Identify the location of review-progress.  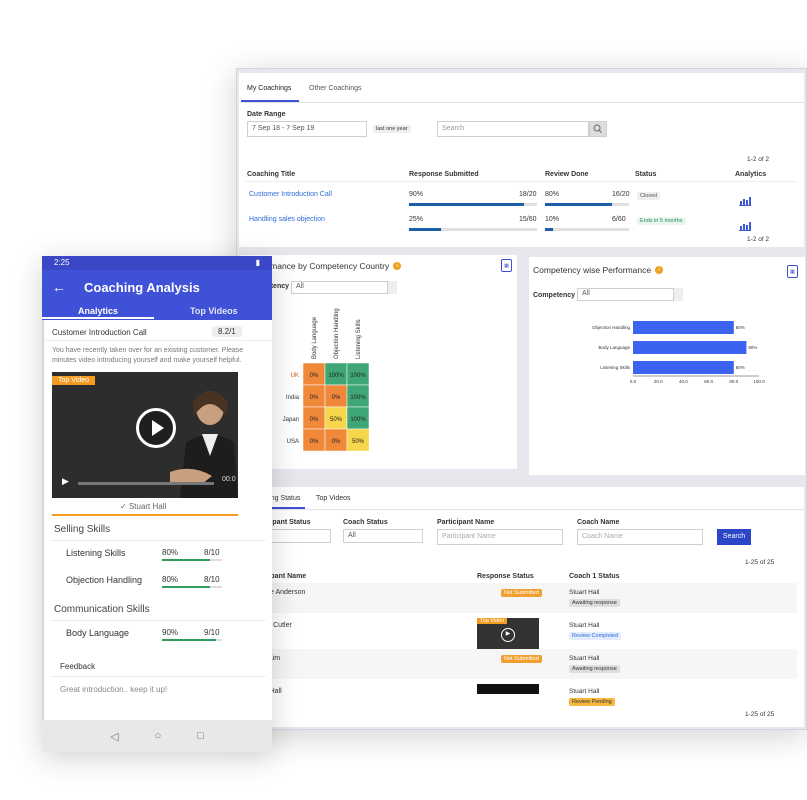
(587, 229).